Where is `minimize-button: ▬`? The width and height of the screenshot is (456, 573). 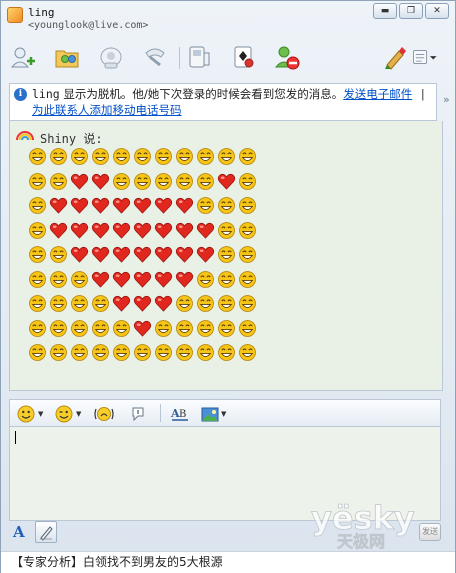
minimize-button: ▬ is located at coordinates (385, 11).